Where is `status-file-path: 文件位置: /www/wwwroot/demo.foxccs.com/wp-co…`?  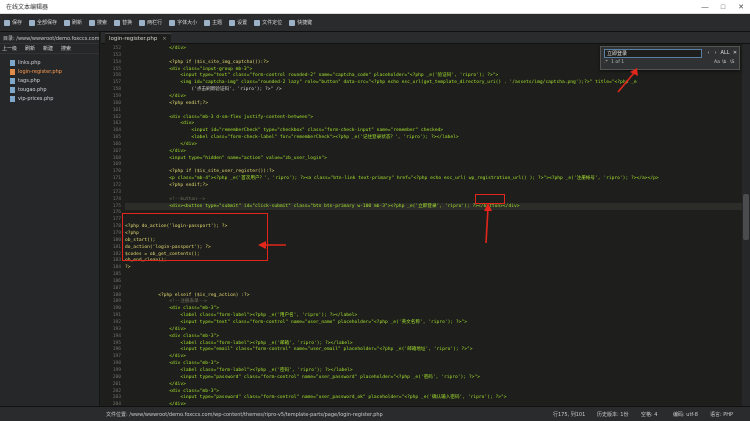 status-file-path: 文件位置: /www/wwwroot/demo.foxccs.com/wp-co… is located at coordinates (244, 415).